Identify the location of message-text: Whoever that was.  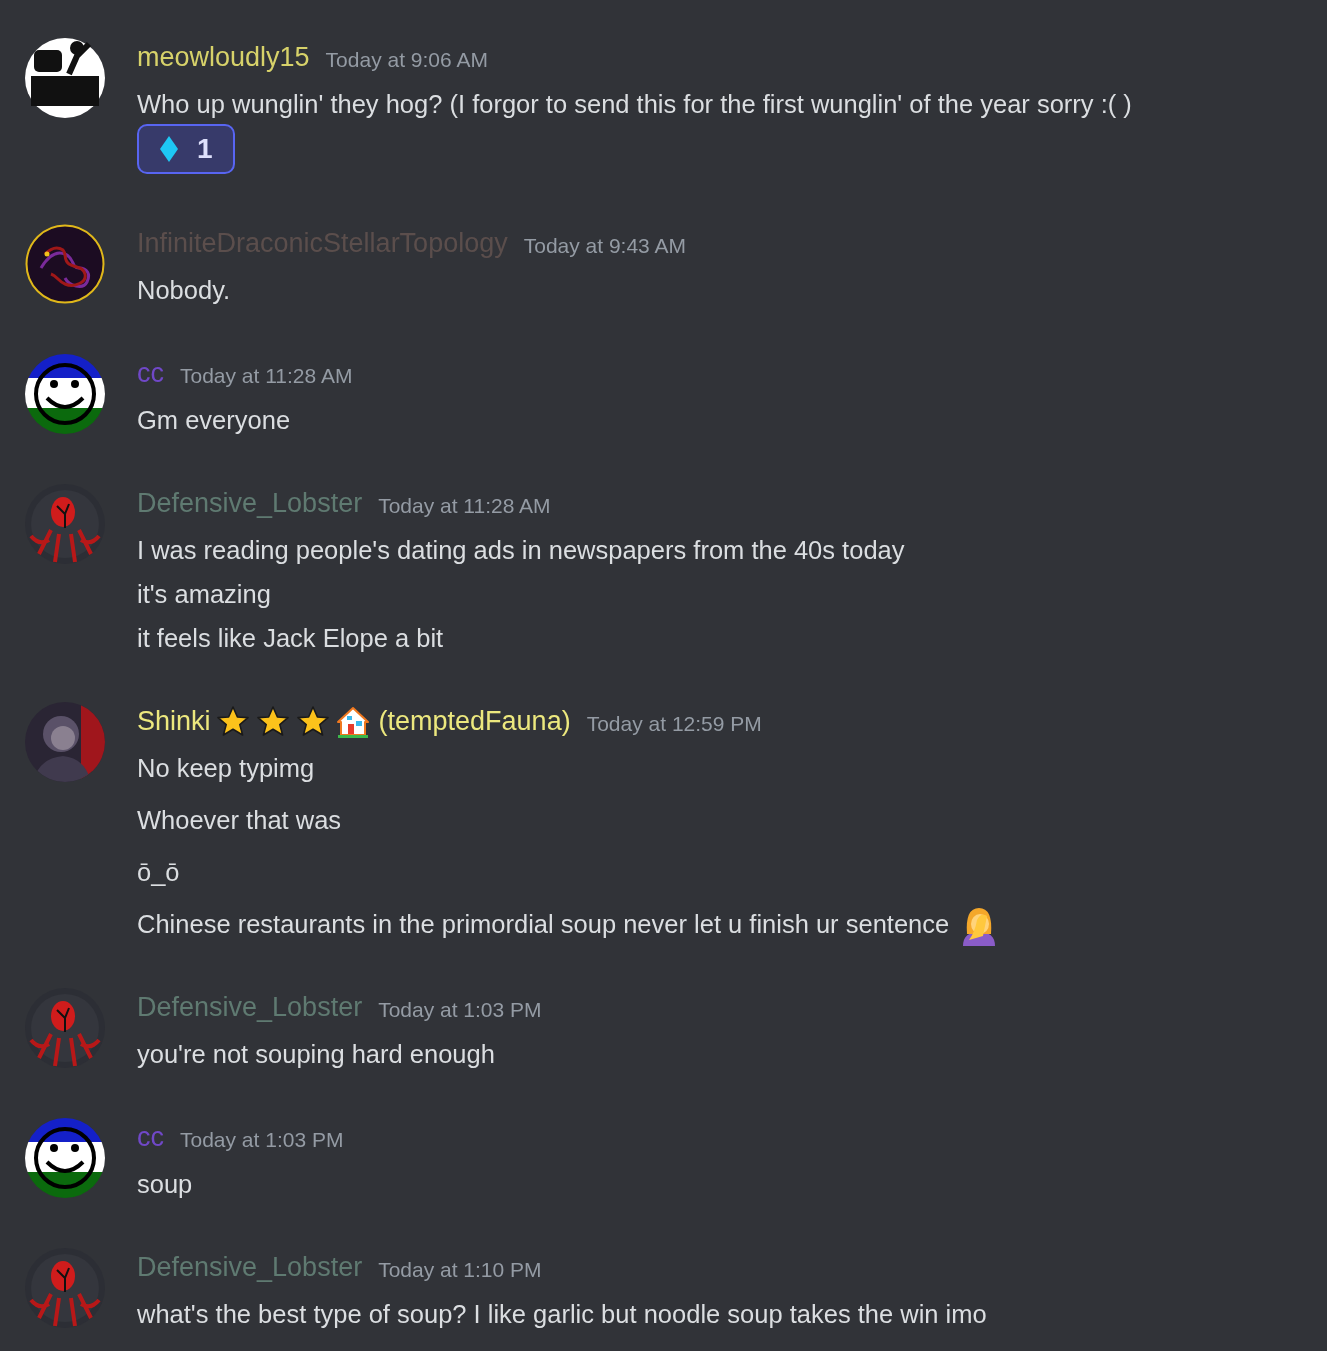
(239, 820).